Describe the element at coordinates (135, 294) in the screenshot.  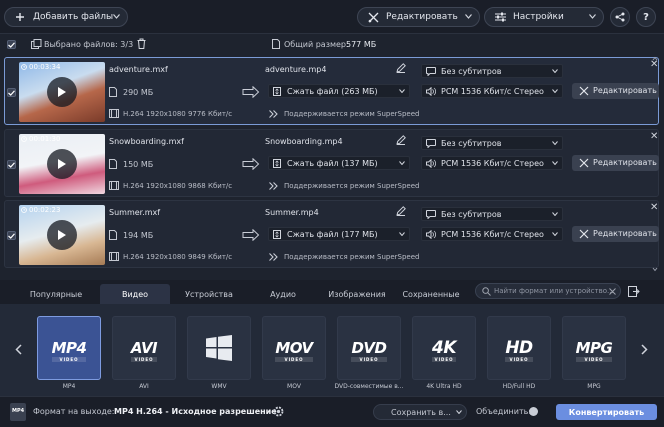
I see `format-tab: Видео` at that location.